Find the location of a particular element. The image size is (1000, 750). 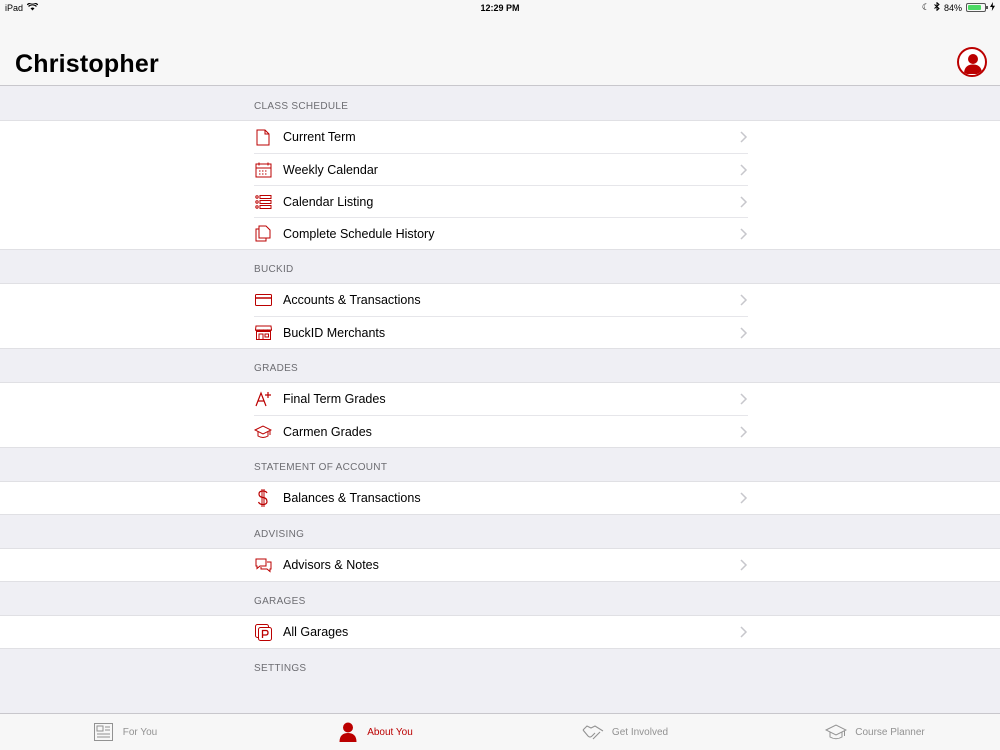

battery-percent: 84% is located at coordinates (952, 7).